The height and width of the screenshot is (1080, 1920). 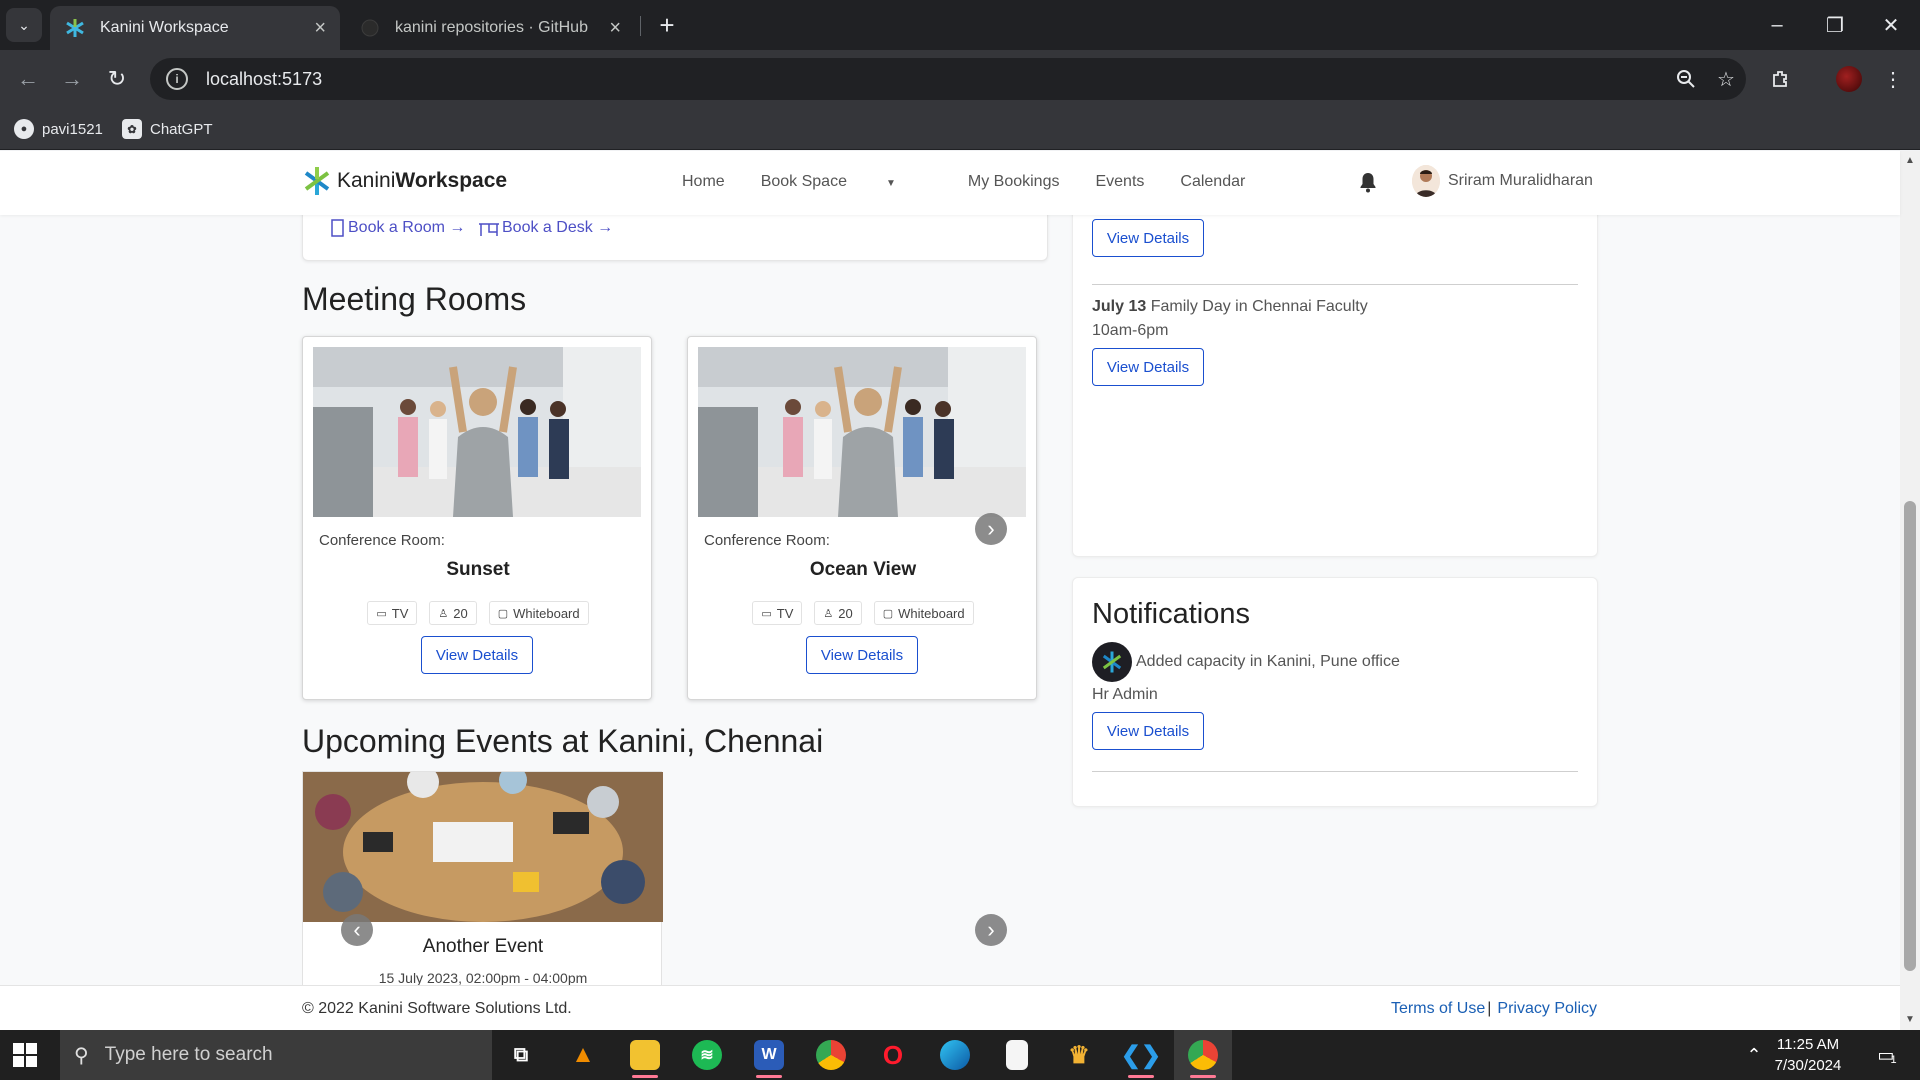 What do you see at coordinates (1014, 182) in the screenshot?
I see `nav-my-bookings: My Bookings` at bounding box center [1014, 182].